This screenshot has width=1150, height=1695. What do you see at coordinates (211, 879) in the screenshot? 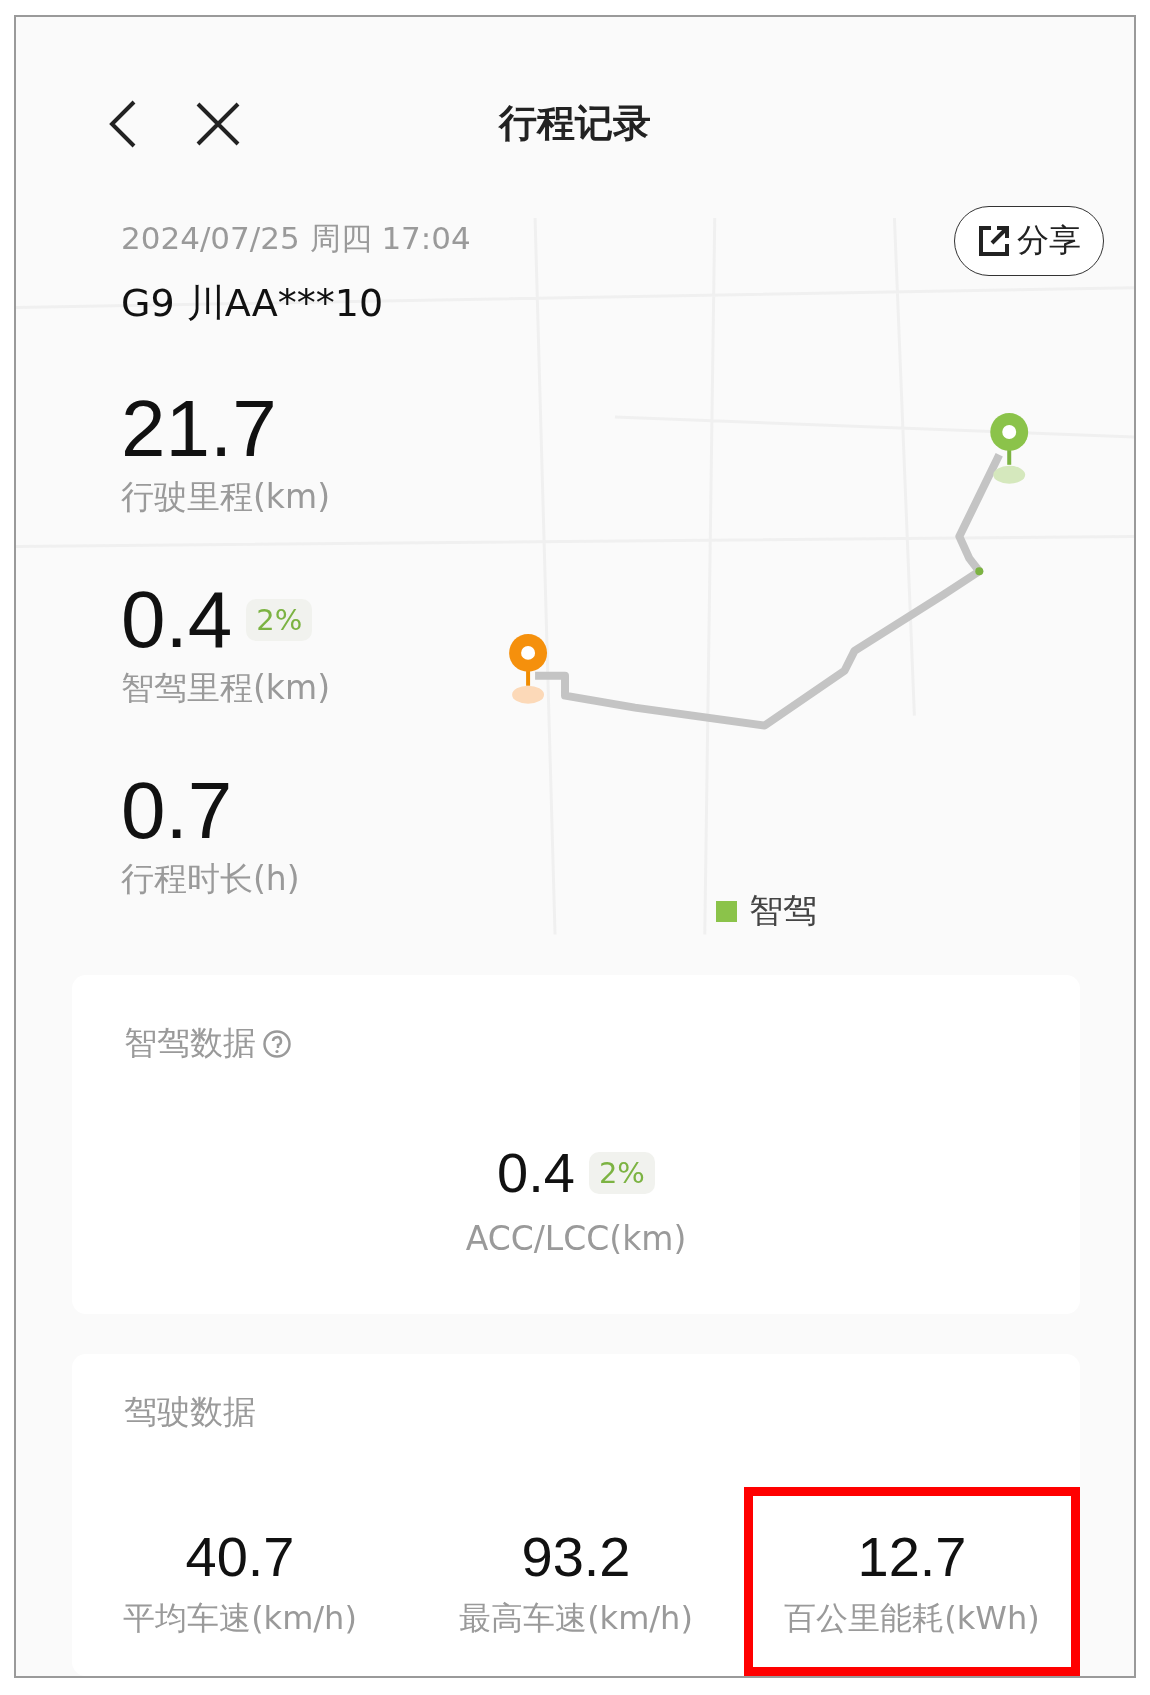
I see `stat-label: 行程时长(h)` at bounding box center [211, 879].